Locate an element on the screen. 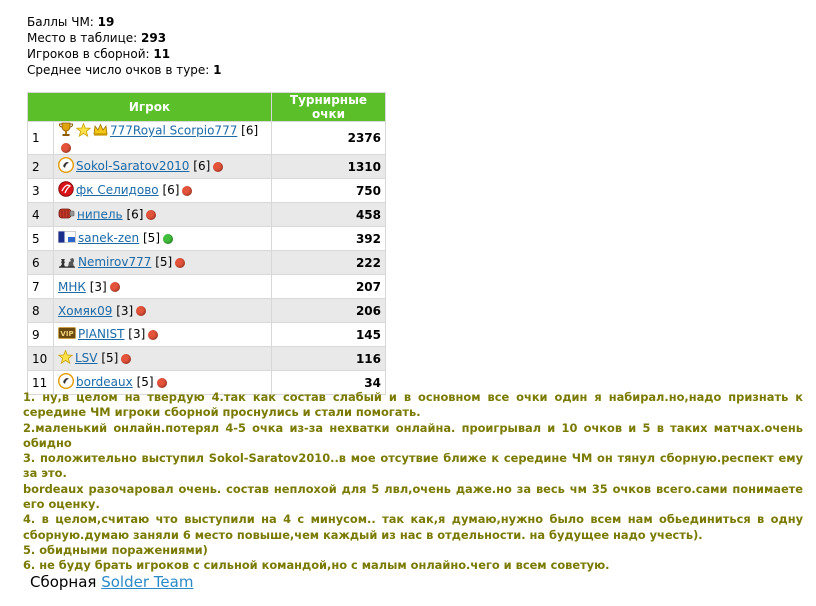 This screenshot has width=816, height=606. player-link: PIANIST is located at coordinates (101, 334).